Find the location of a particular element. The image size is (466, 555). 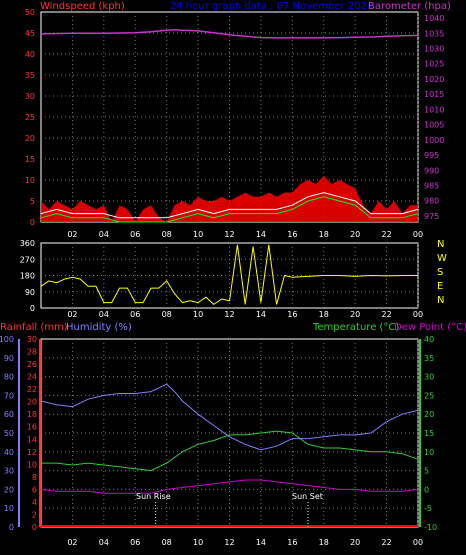

baro-ytick-2: 985 is located at coordinates (431, 185).